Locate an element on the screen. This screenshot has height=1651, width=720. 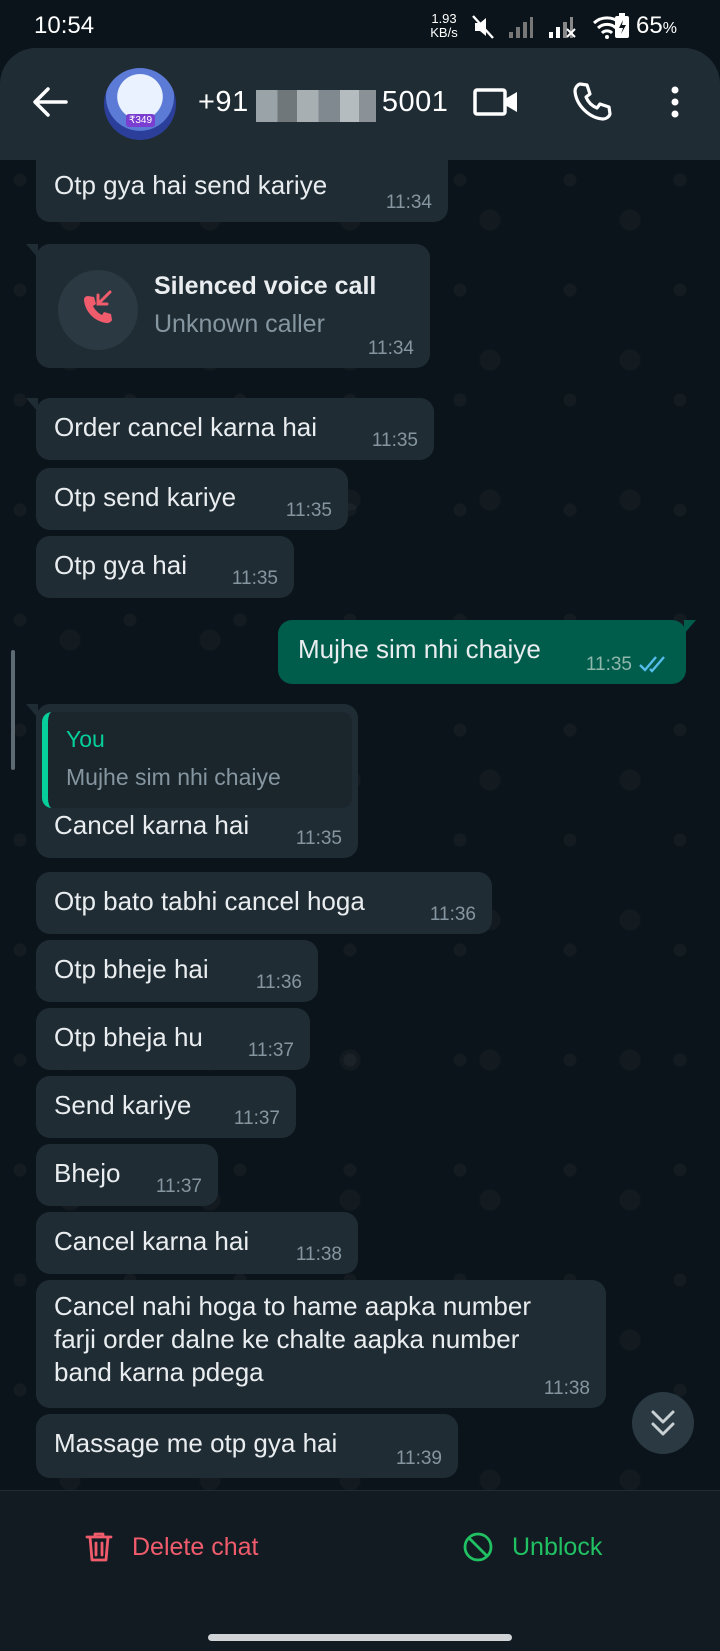
message-bubble: Order cancel karna hai 11:35 is located at coordinates (230, 429).